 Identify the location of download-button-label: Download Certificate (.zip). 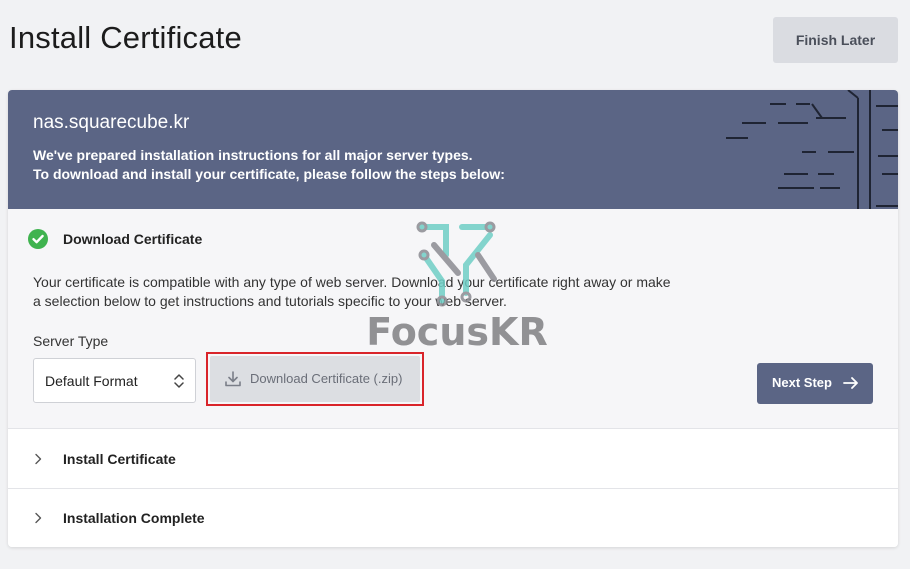
(326, 378).